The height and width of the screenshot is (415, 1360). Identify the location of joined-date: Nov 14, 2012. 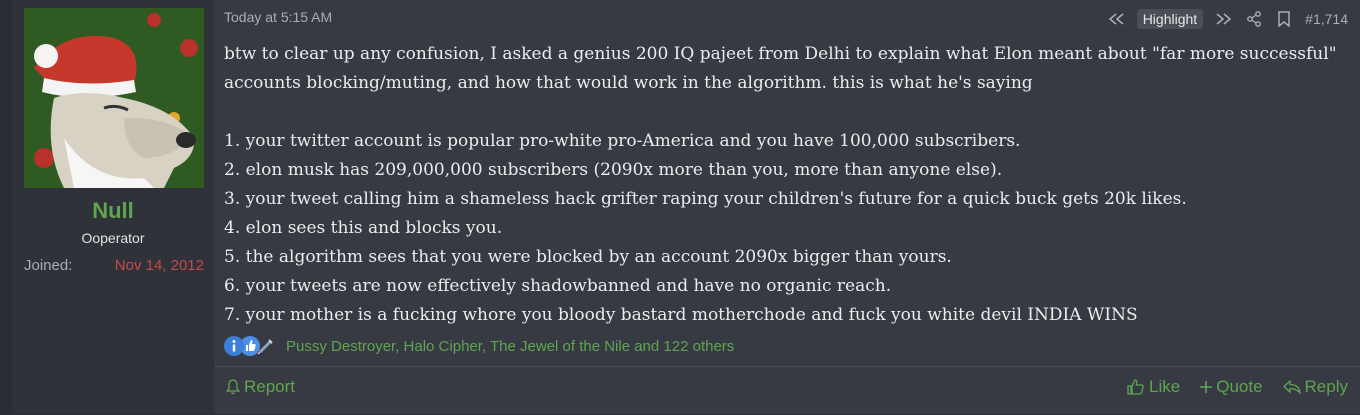
(159, 265).